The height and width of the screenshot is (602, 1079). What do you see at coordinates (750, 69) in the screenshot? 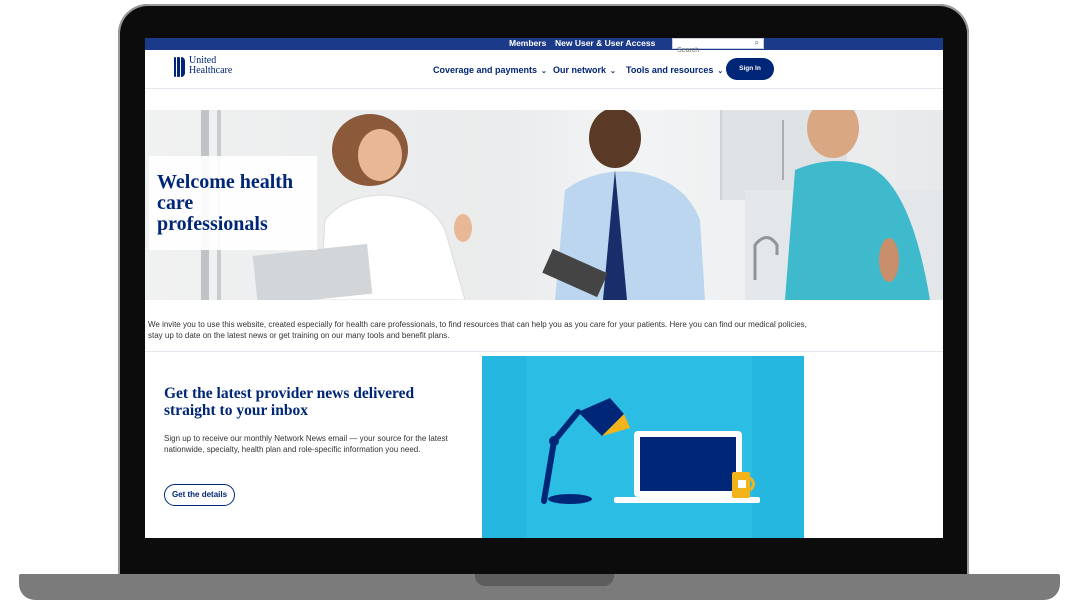
I see `sign-in-button: Sign In` at bounding box center [750, 69].